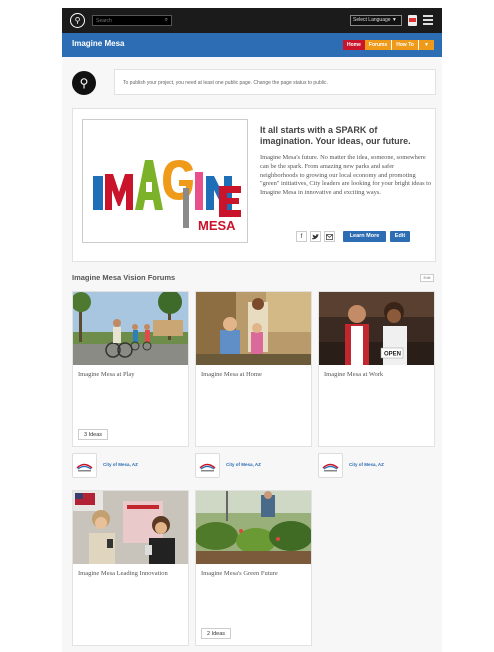 This screenshot has width=494, height=652. I want to click on site-title: Imagine Mesa, so click(98, 43).